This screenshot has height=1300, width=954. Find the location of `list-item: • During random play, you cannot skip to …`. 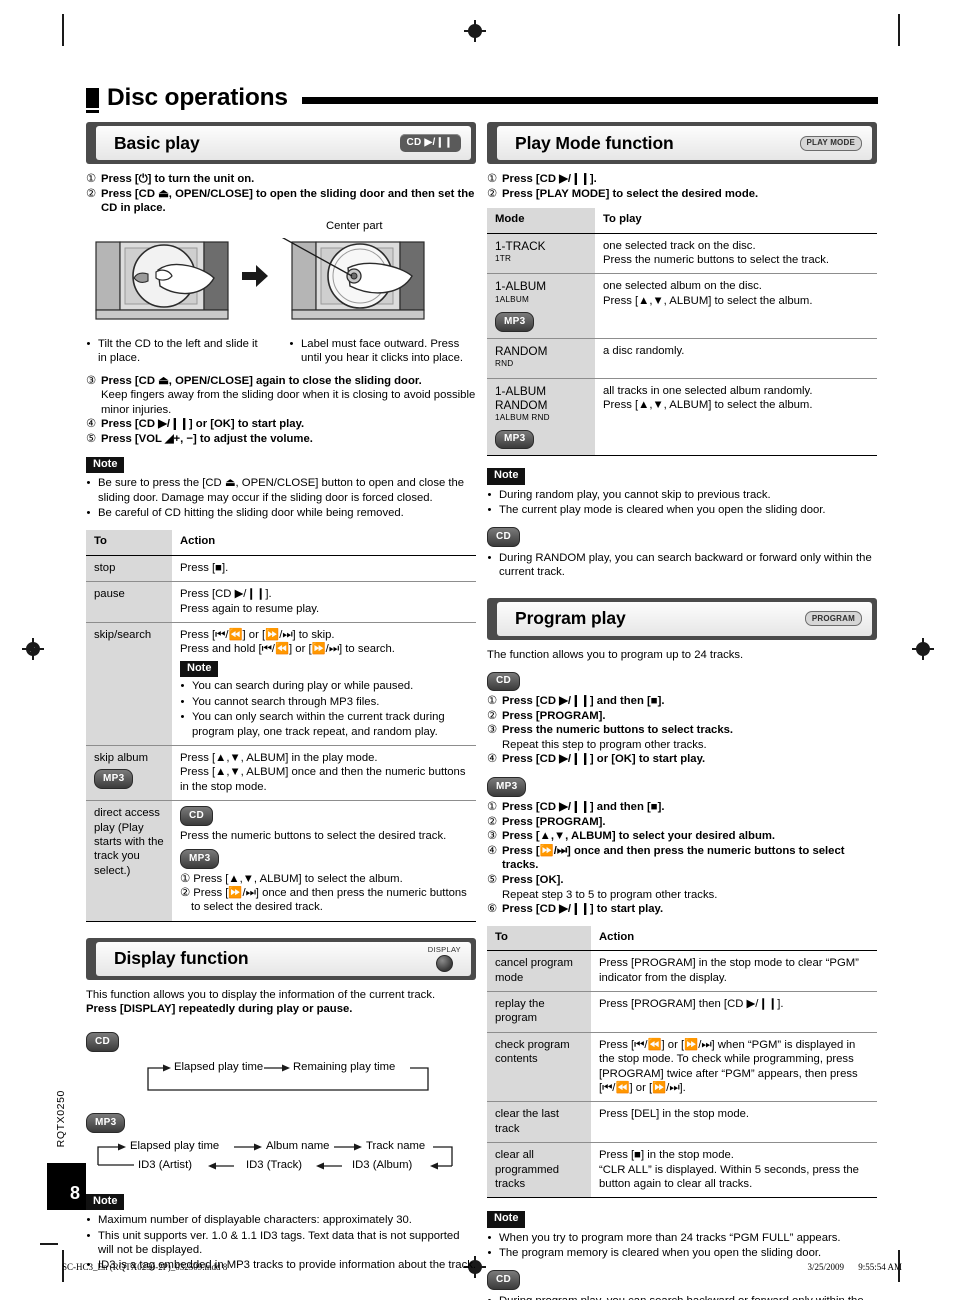

list-item: • During random play, you cannot skip to … is located at coordinates (629, 494).